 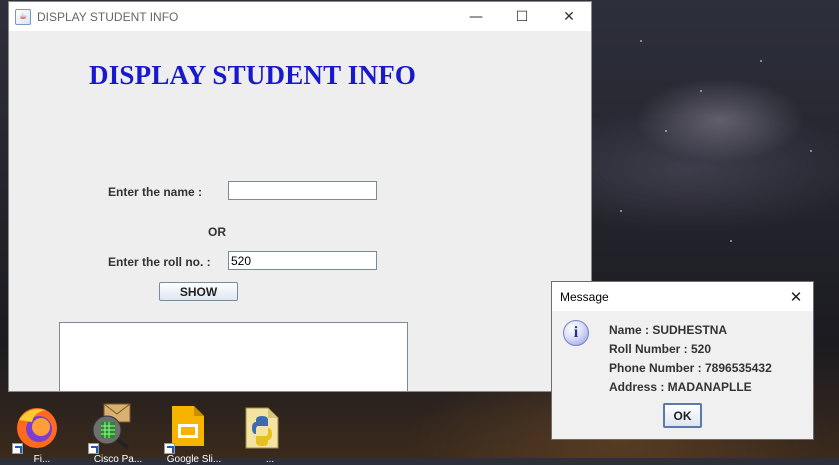 What do you see at coordinates (233, 356) in the screenshot?
I see `output-text-area` at bounding box center [233, 356].